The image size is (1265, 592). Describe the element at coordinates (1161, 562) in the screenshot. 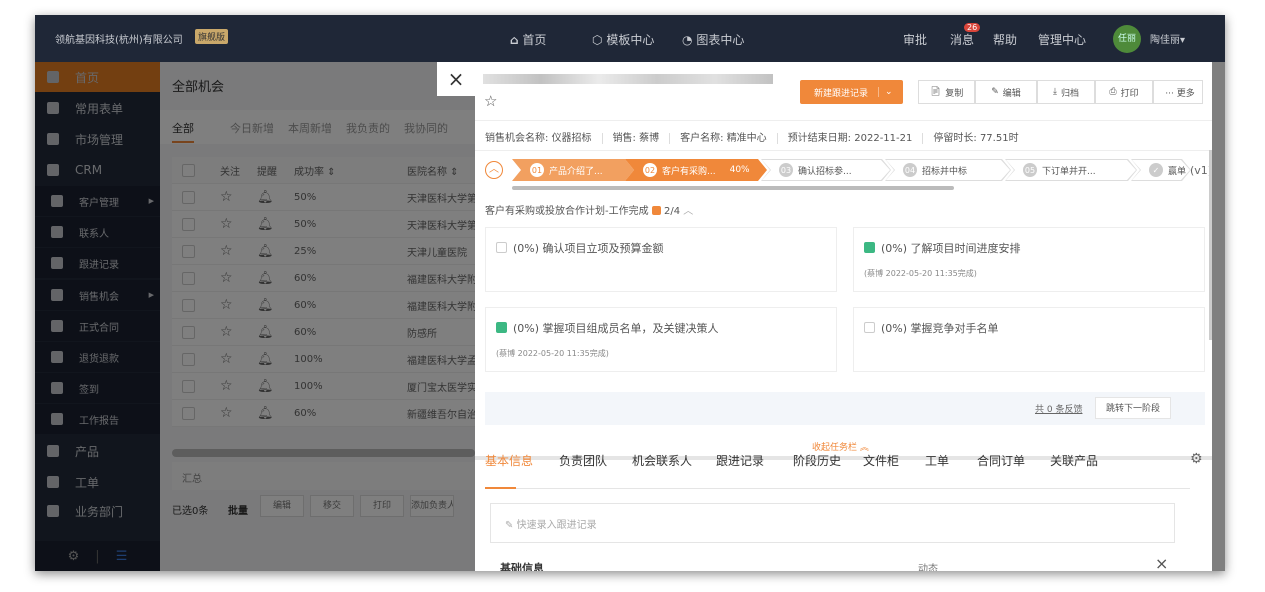

I see `activity-close-icon: ×` at that location.